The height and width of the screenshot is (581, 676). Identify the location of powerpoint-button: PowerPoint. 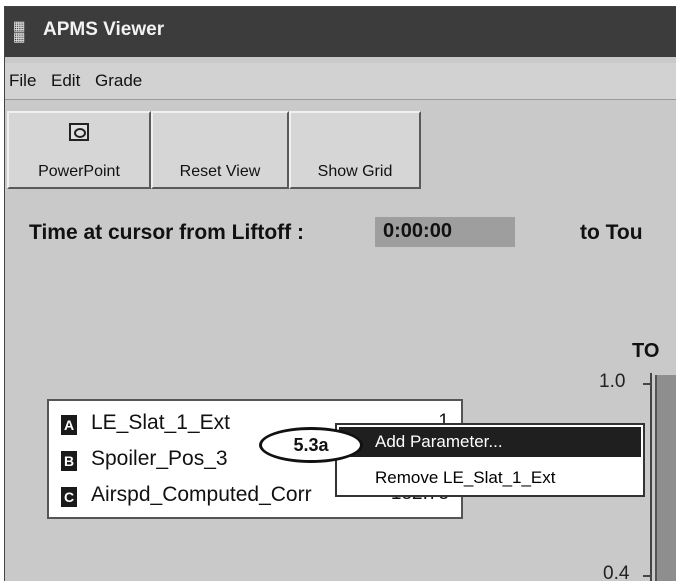
(79, 150).